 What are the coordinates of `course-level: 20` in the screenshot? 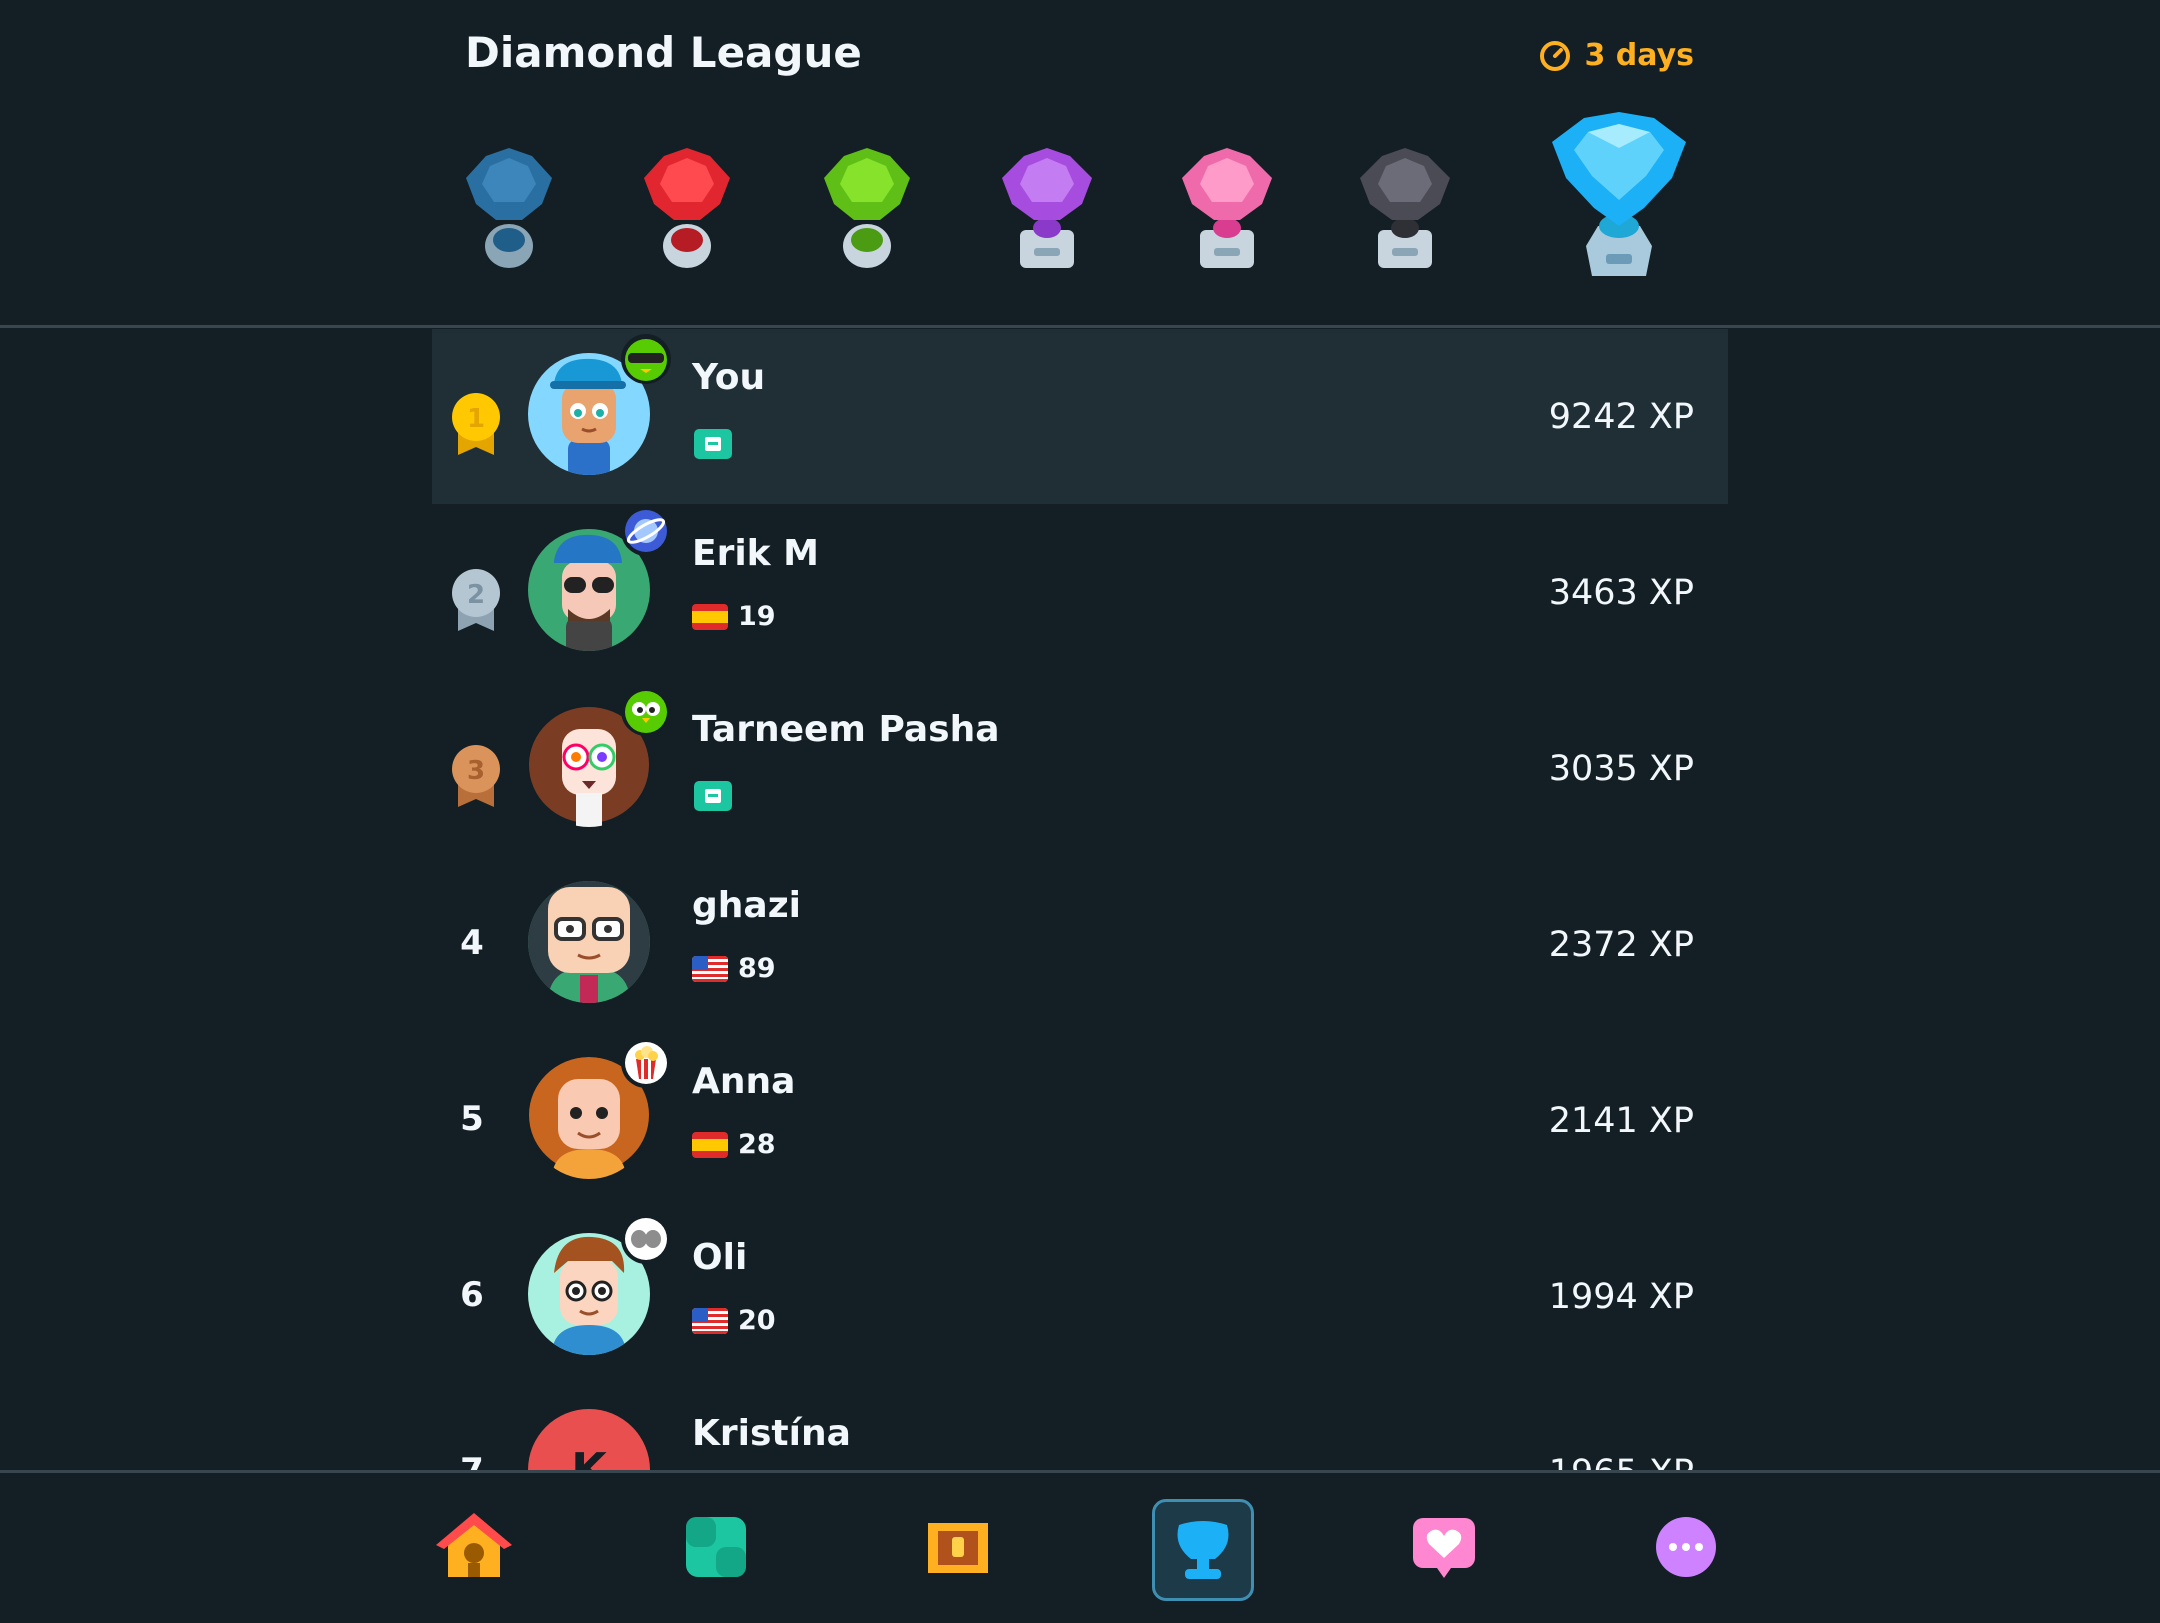 It's located at (757, 1320).